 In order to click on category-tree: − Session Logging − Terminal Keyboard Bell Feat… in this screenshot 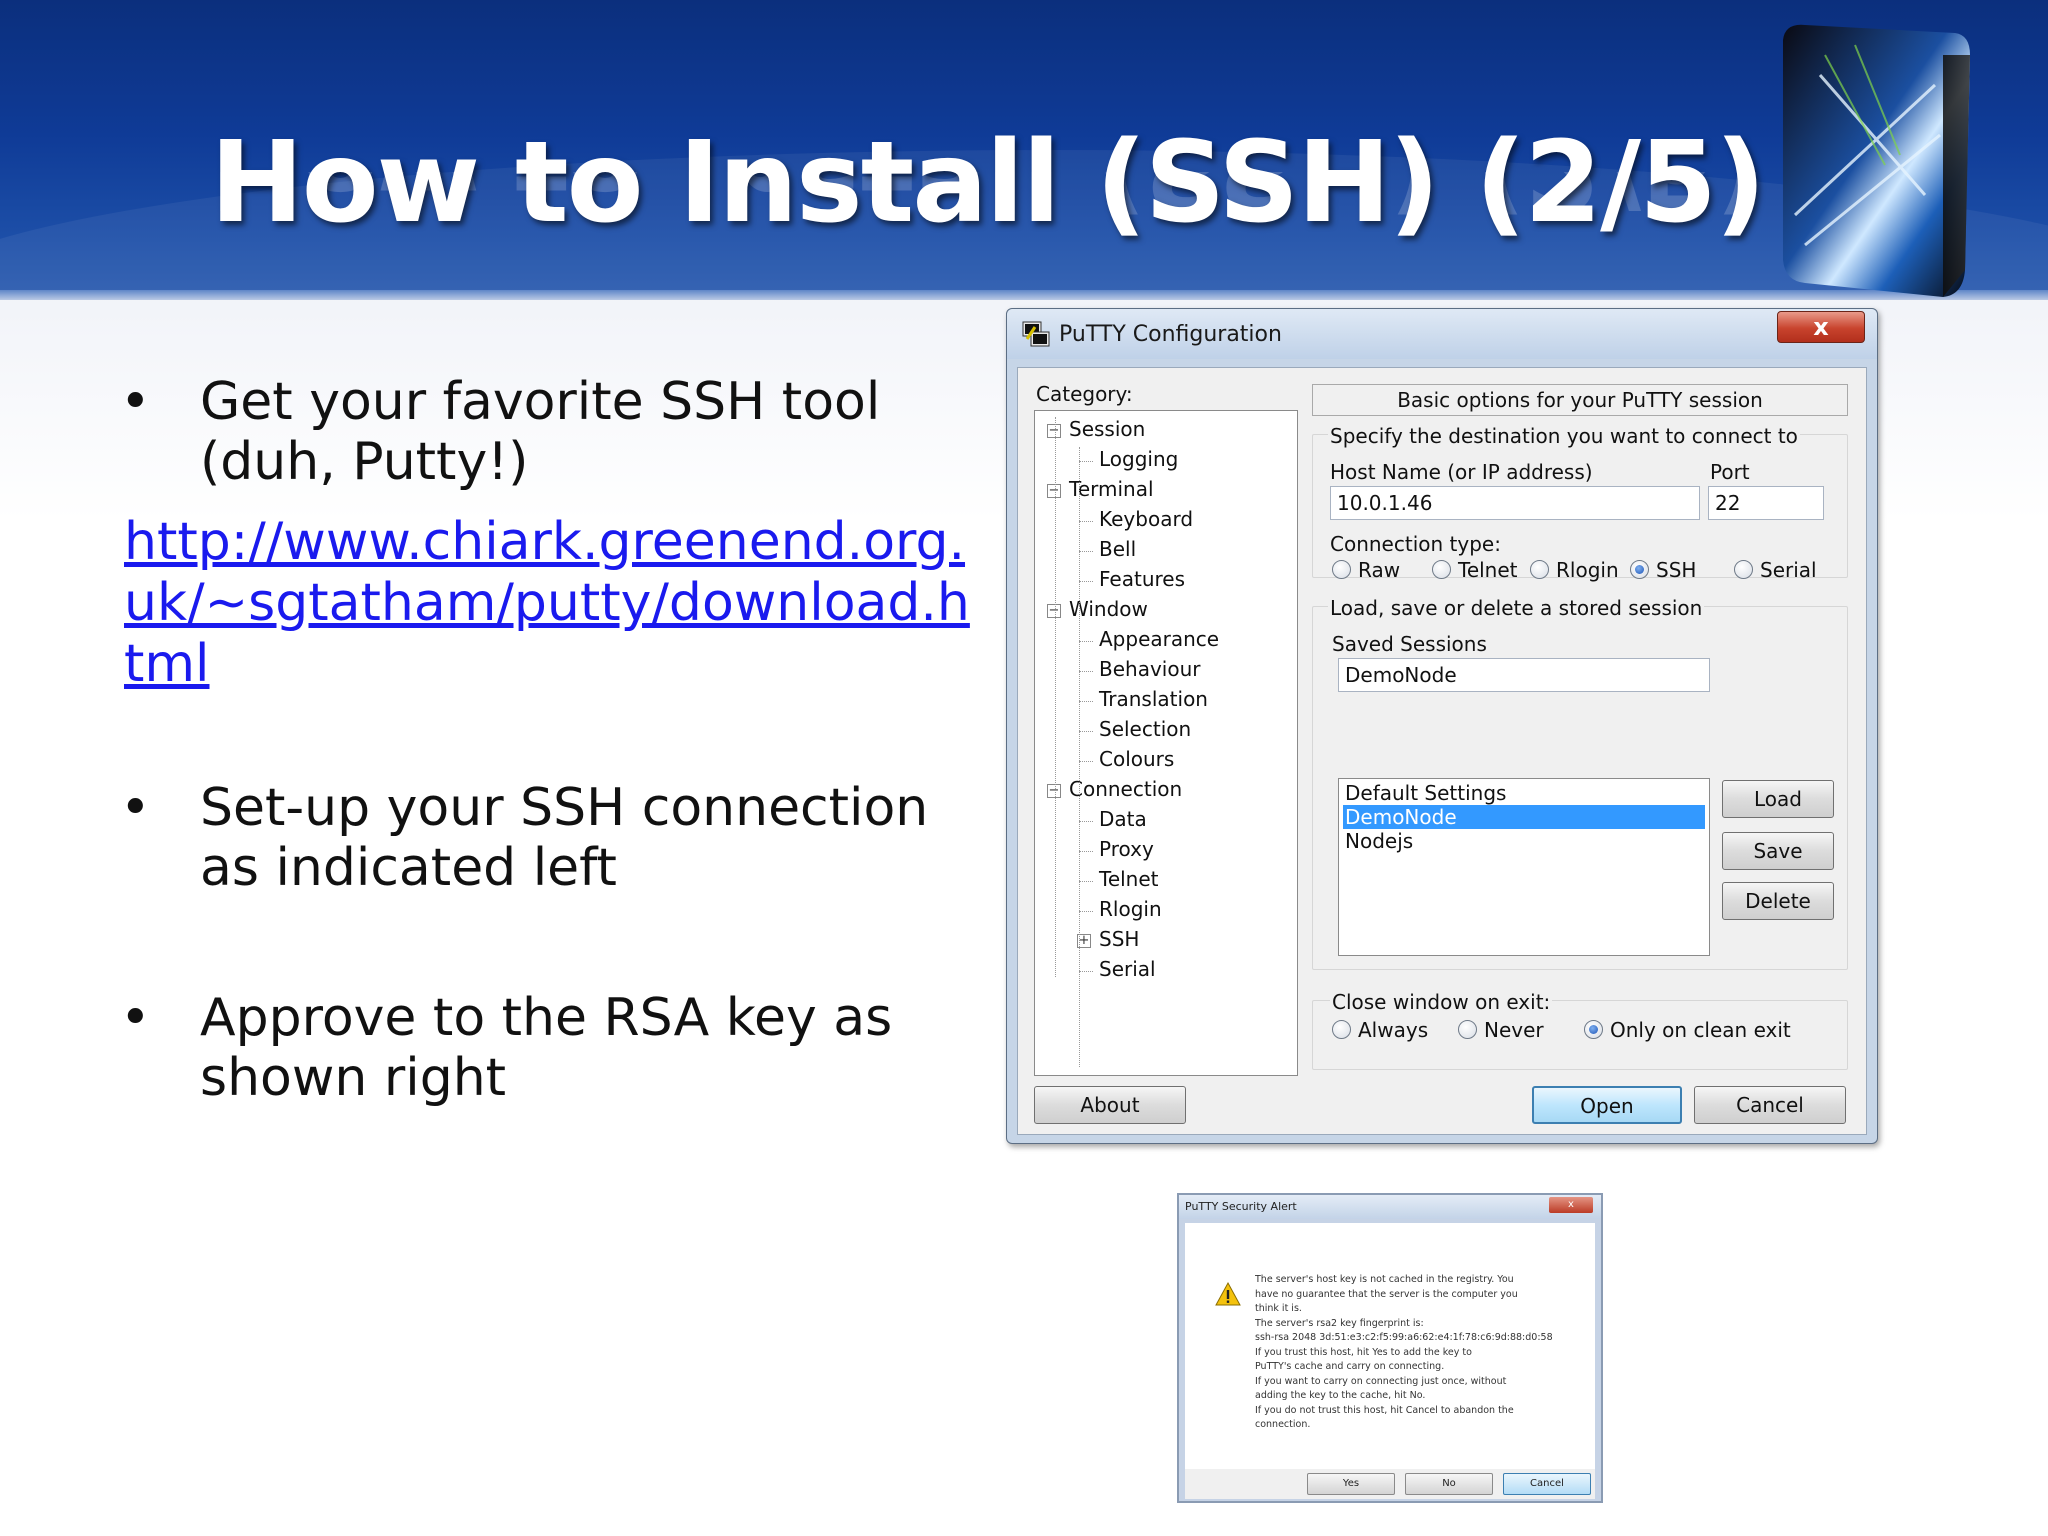, I will do `click(1166, 743)`.